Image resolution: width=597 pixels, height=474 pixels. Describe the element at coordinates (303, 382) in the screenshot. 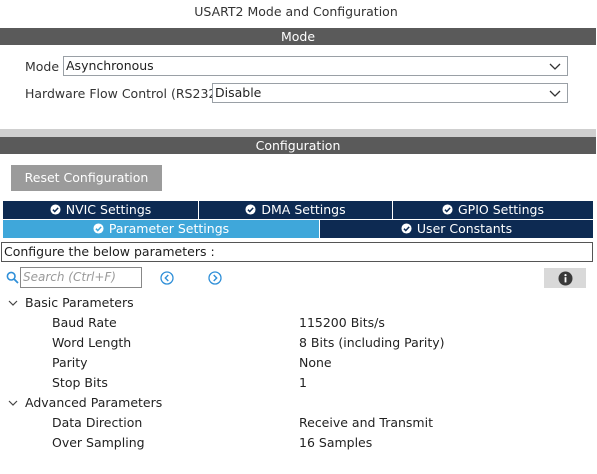

I see `param-stop-bits-value: 1` at that location.